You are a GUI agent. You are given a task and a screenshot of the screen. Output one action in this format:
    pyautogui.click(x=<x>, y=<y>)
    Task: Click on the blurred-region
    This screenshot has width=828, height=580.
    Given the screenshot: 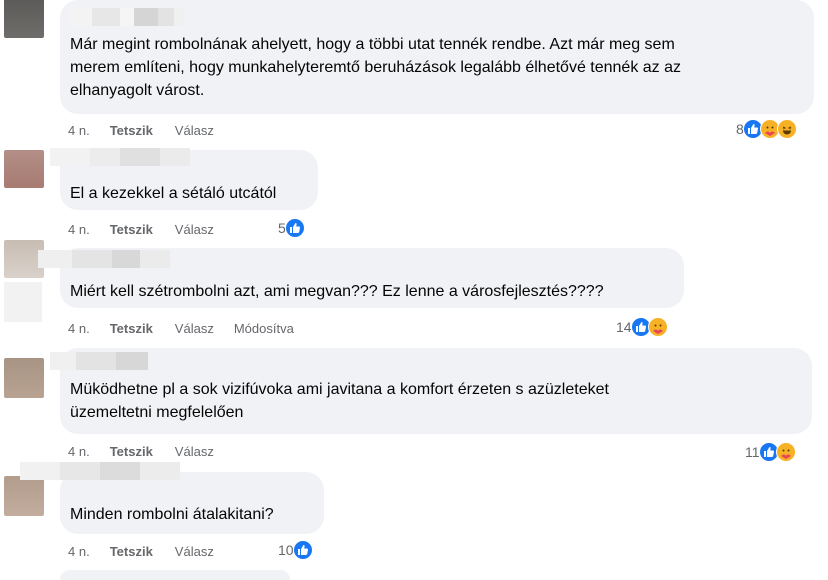 What is the action you would take?
    pyautogui.click(x=23, y=302)
    